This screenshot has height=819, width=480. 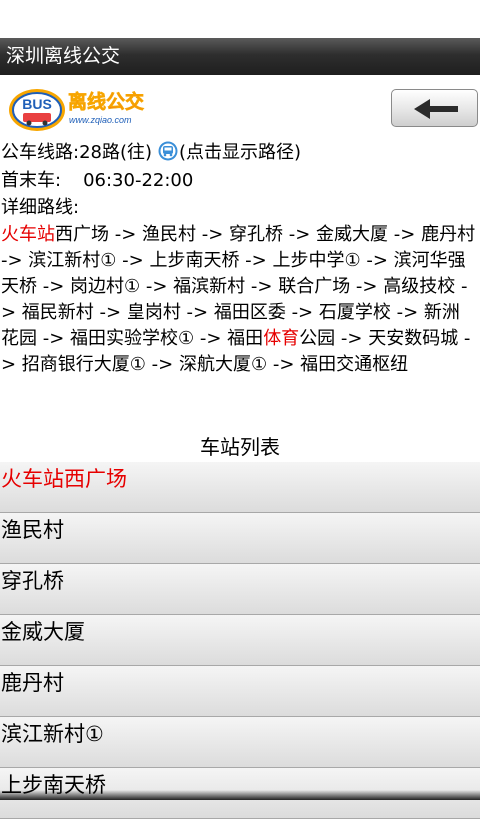 What do you see at coordinates (240, 795) in the screenshot?
I see `bottom-shadow` at bounding box center [240, 795].